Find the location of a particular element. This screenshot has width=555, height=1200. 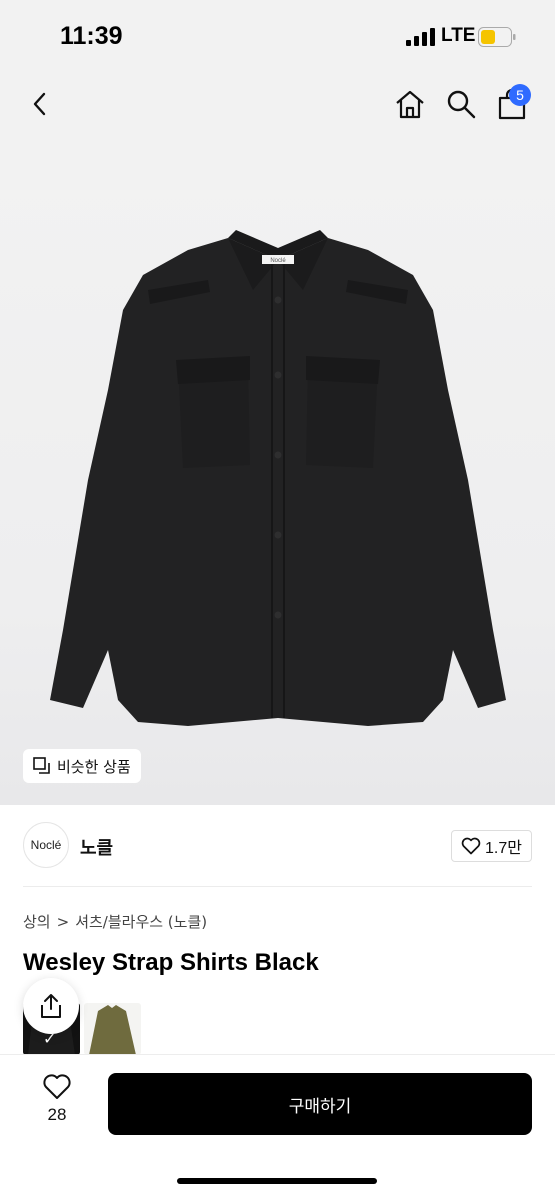

breadcrumb-category: 상의 is located at coordinates (37, 921).